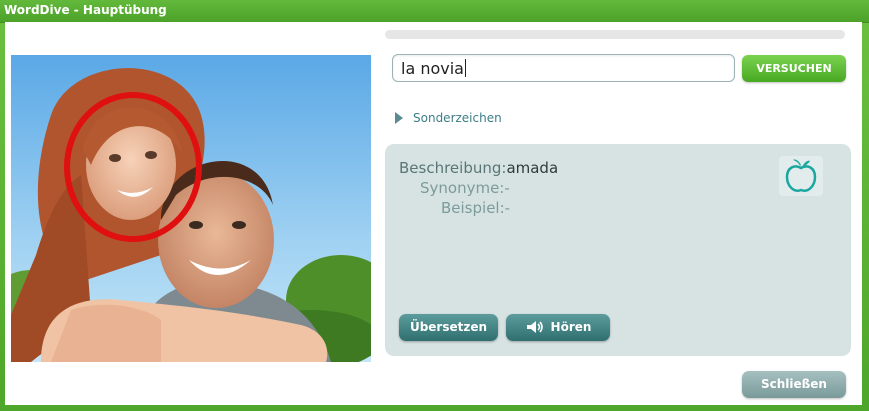  I want to click on example-row: Beispiel:-, so click(475, 208).